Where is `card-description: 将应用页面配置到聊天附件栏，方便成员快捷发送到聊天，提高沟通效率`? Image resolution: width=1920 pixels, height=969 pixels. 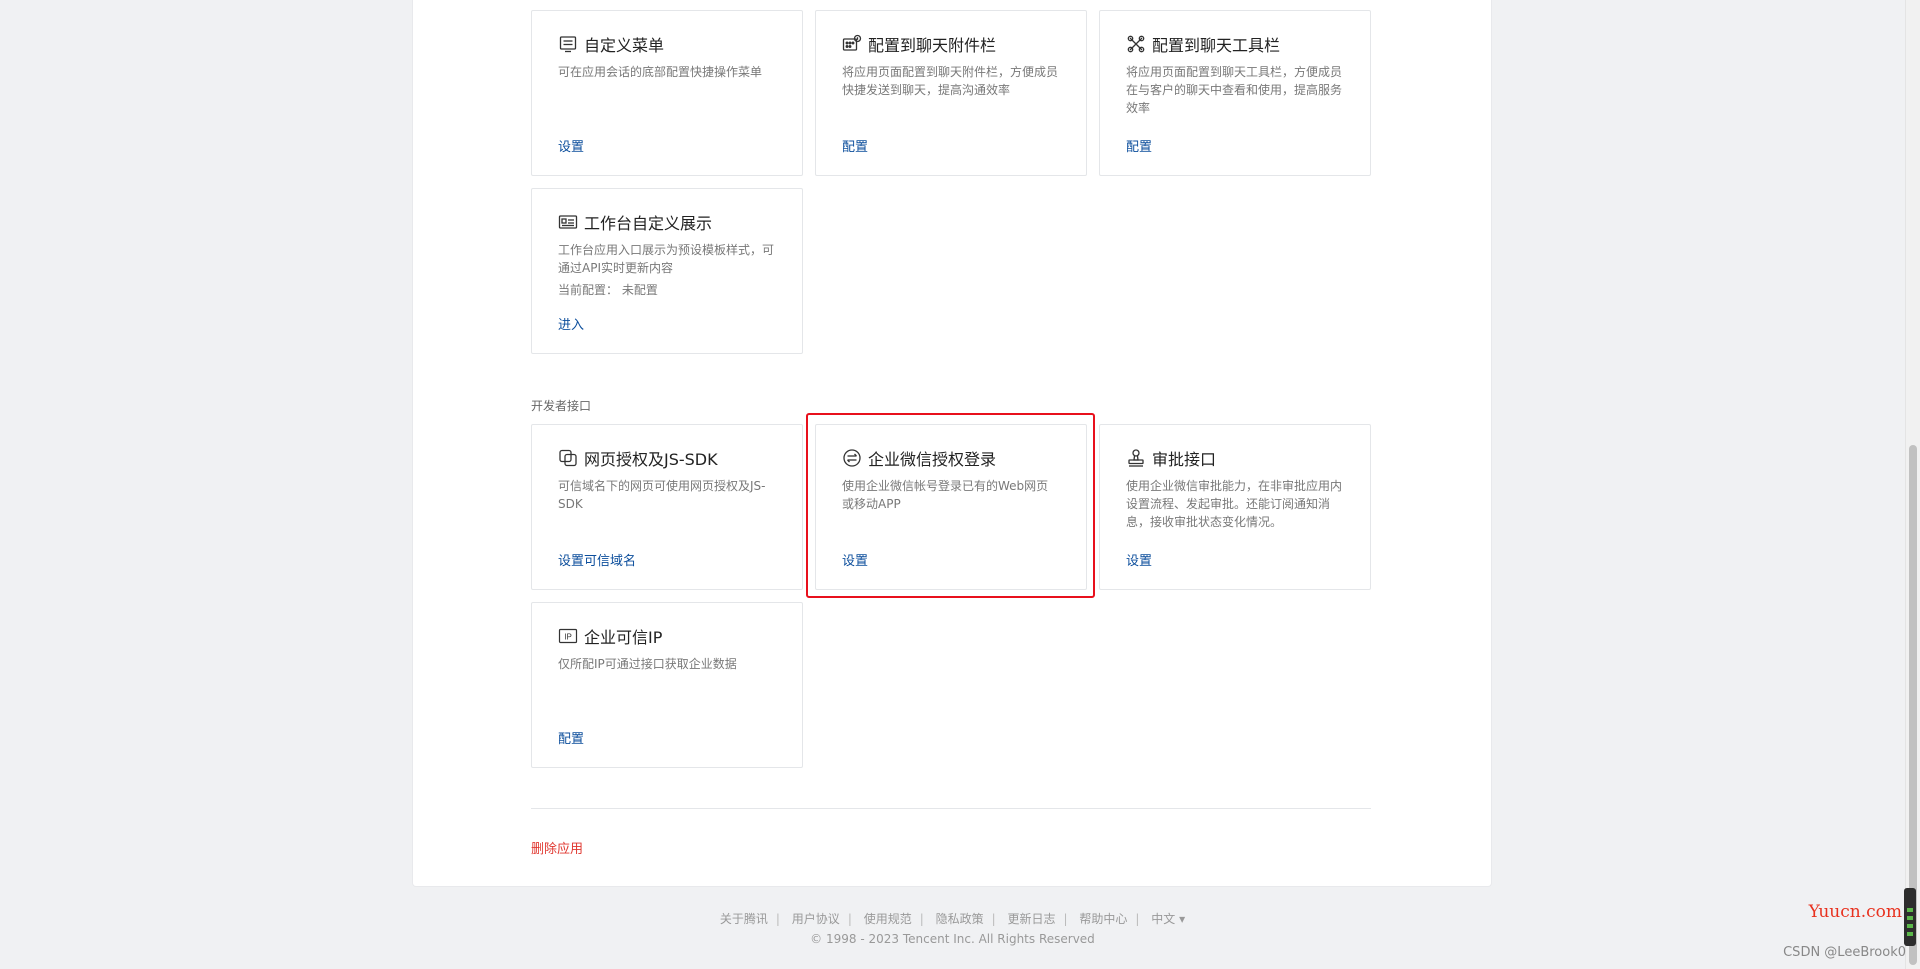
card-description: 将应用页面配置到聊天附件栏，方便成员快捷发送到聊天，提高沟通效率 is located at coordinates (950, 81).